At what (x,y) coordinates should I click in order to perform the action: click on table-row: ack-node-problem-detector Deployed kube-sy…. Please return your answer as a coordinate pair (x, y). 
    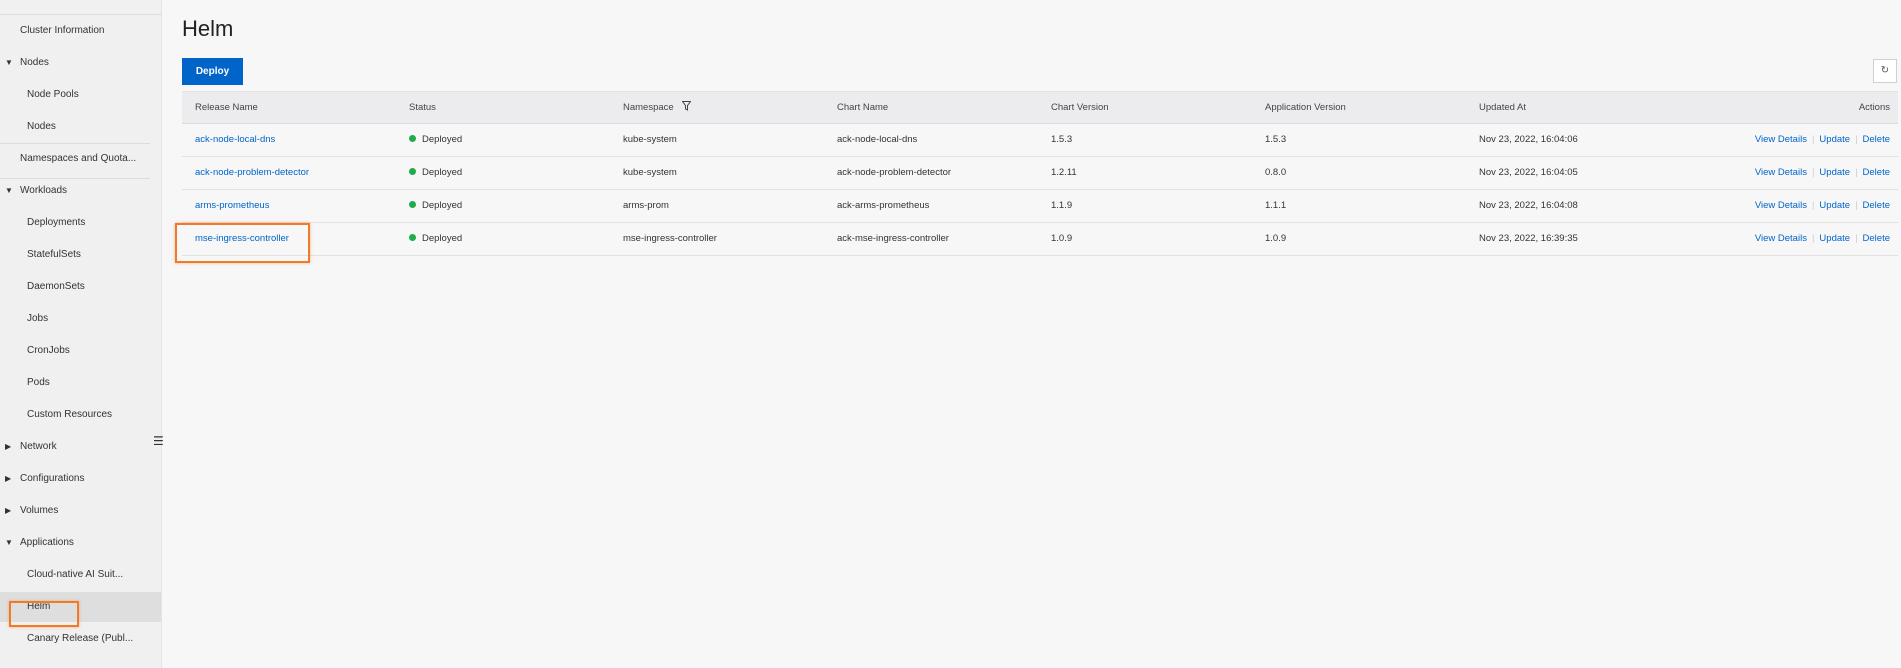
    Looking at the image, I should click on (1040, 173).